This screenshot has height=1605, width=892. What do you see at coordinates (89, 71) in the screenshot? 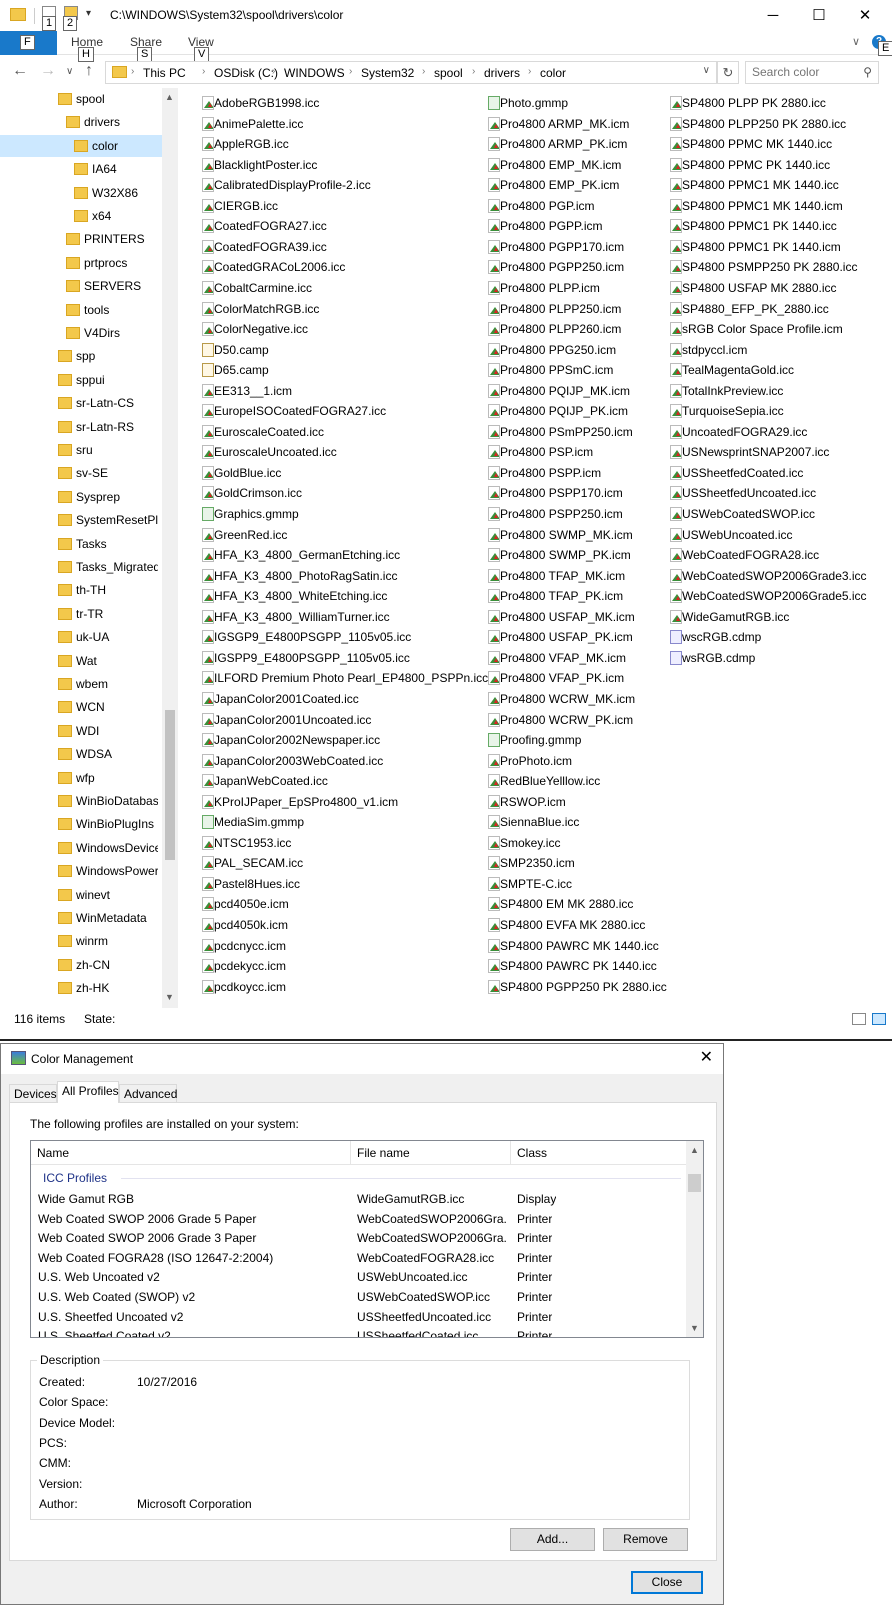
I see `up-arrow-icon: ↑` at bounding box center [89, 71].